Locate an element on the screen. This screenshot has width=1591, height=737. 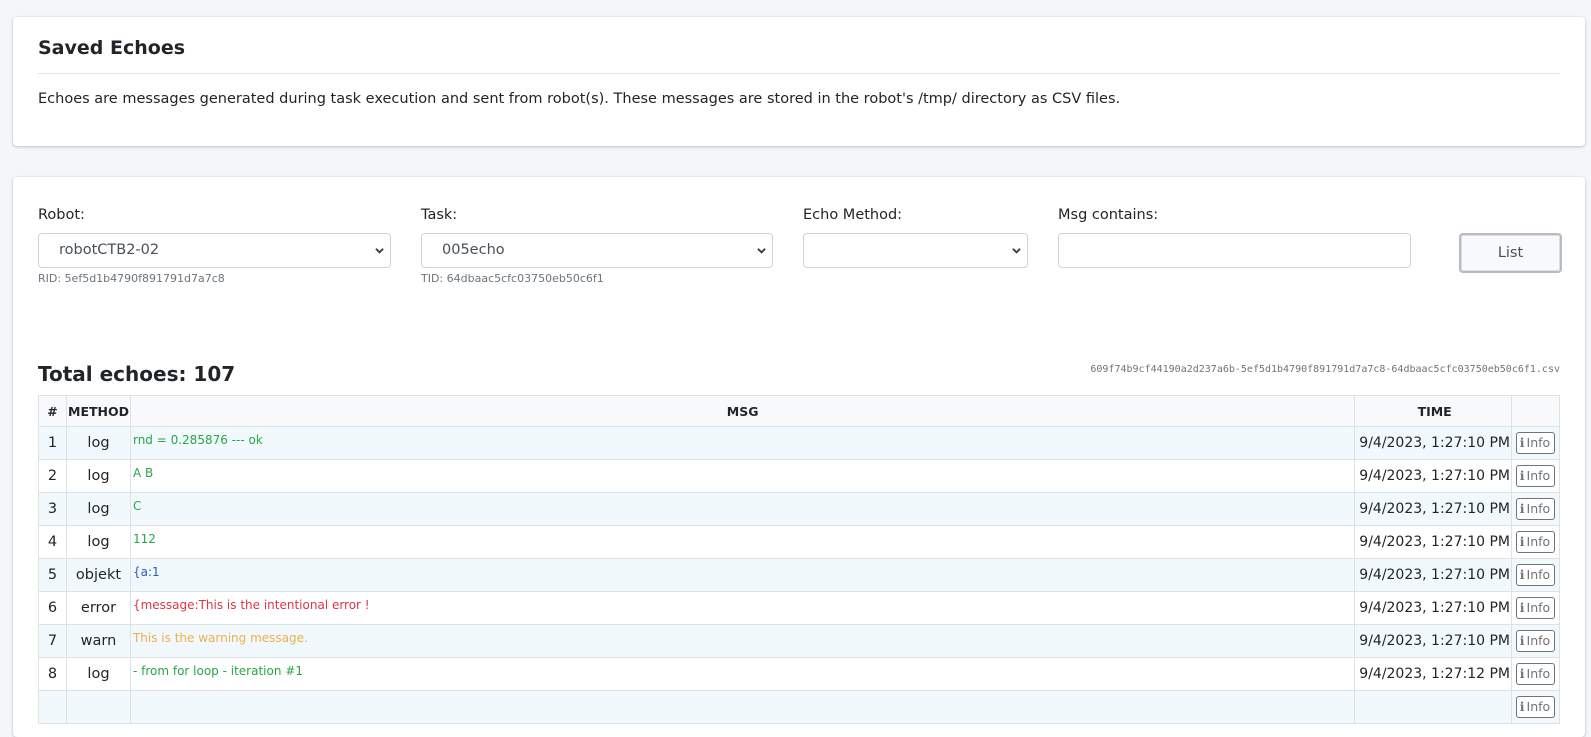
row-num: 4 is located at coordinates (52, 542).